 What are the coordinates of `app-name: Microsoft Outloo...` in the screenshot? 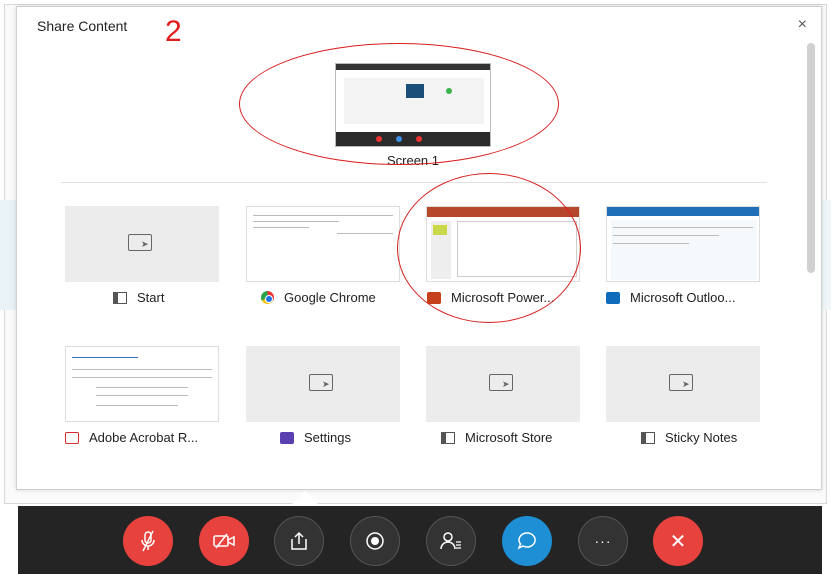 It's located at (683, 297).